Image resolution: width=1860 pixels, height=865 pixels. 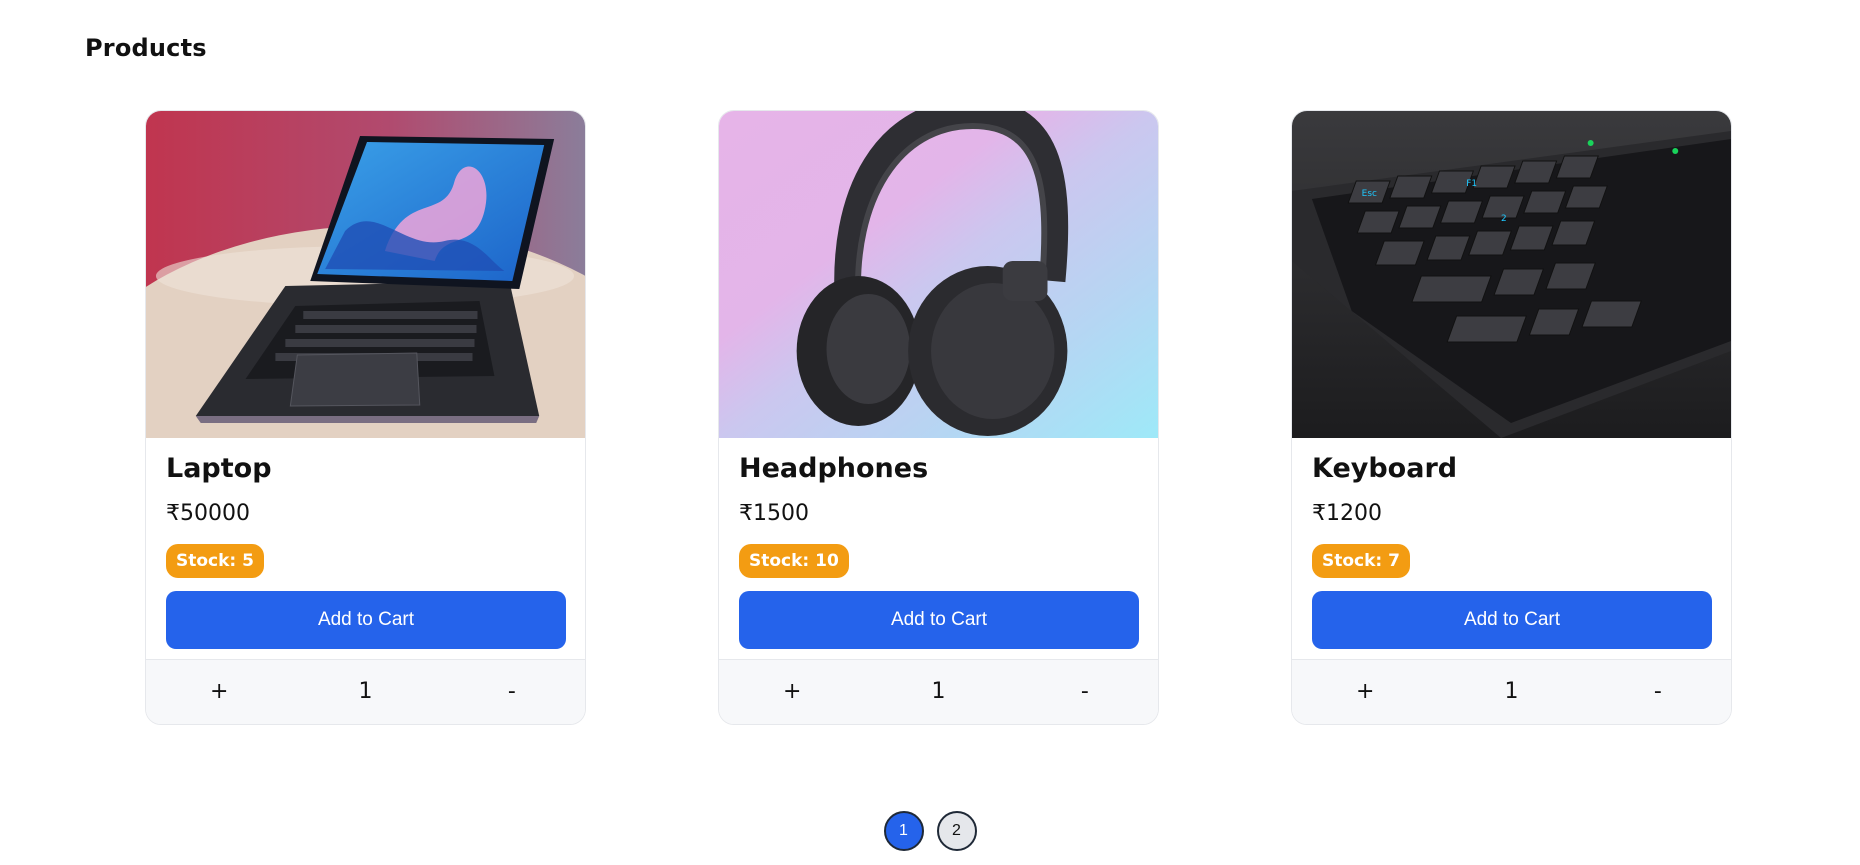 I want to click on product-price: ₹1500, so click(x=774, y=513).